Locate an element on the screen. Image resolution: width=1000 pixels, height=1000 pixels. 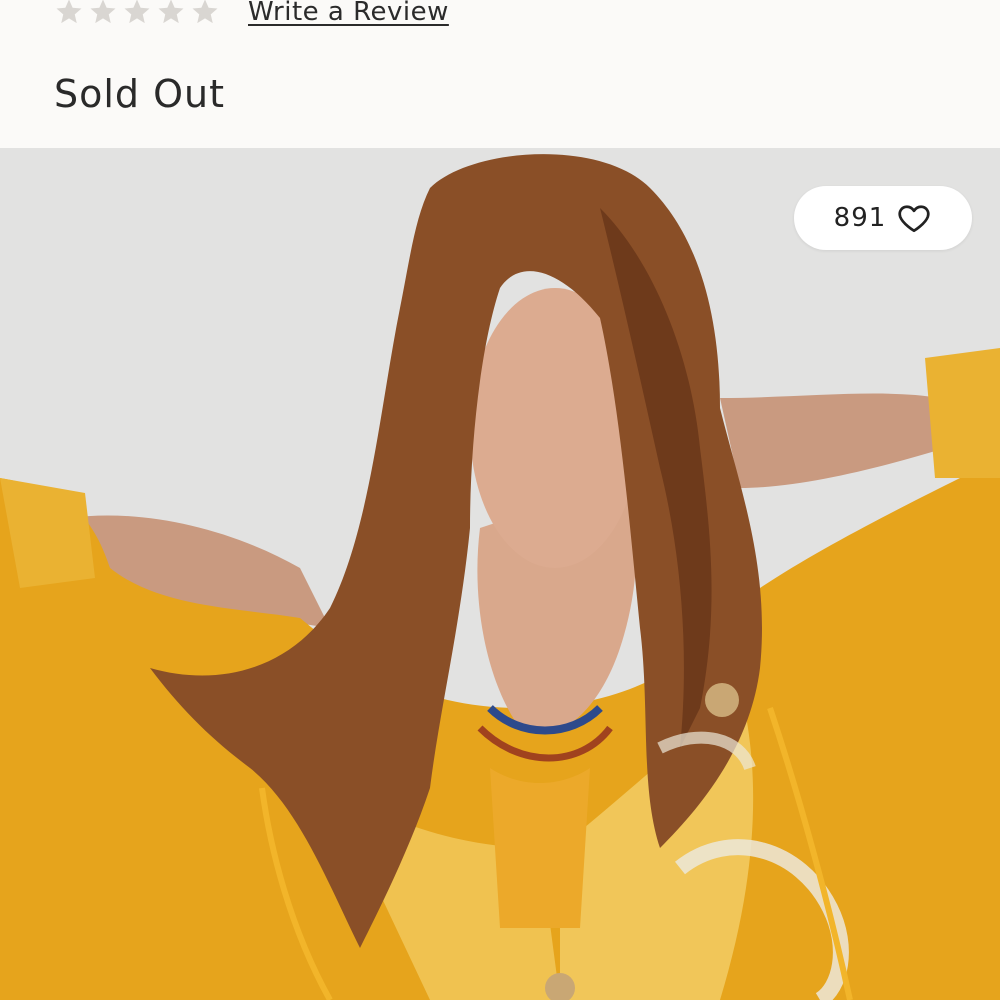
rating-row: Write a Review is located at coordinates (251, 16).